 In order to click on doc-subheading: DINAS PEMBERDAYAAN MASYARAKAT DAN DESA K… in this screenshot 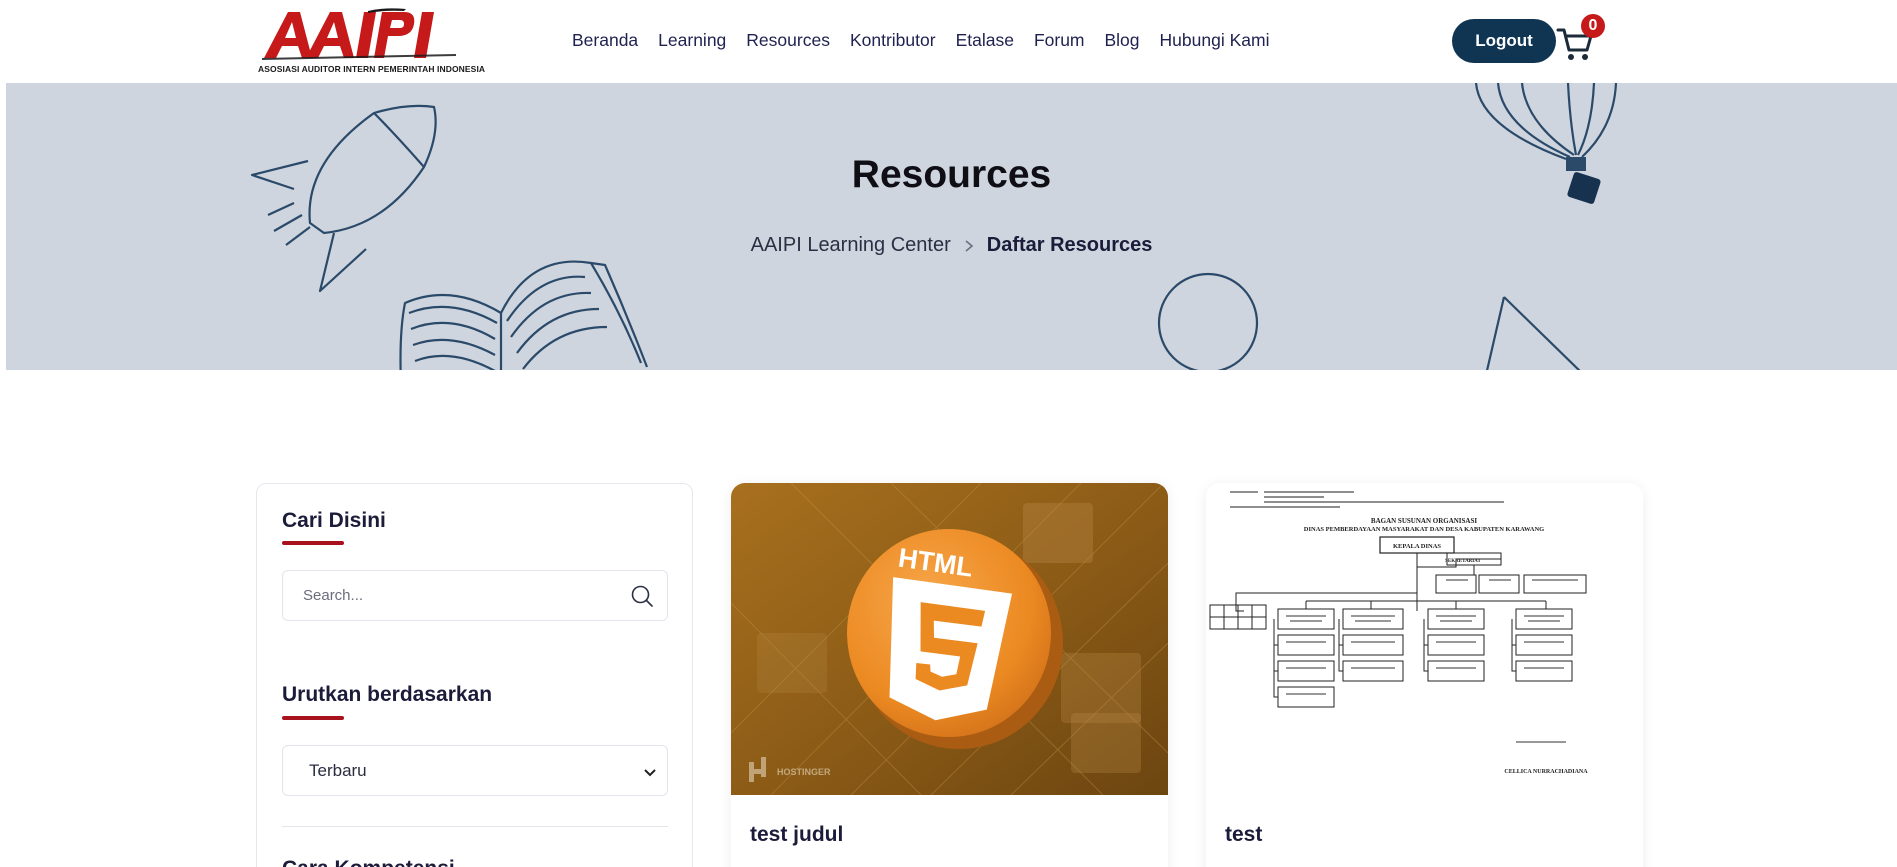, I will do `click(1424, 529)`.